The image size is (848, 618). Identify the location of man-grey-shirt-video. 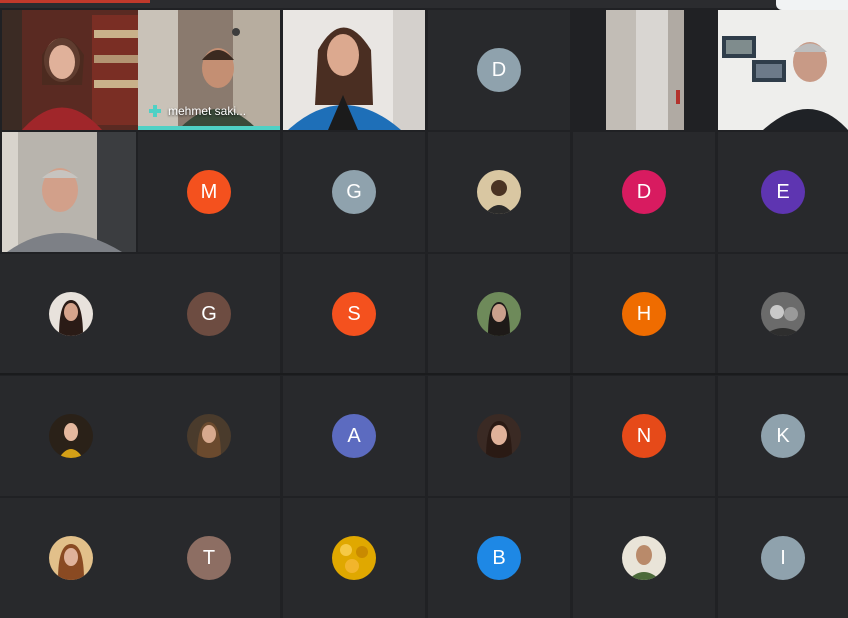
(69, 192).